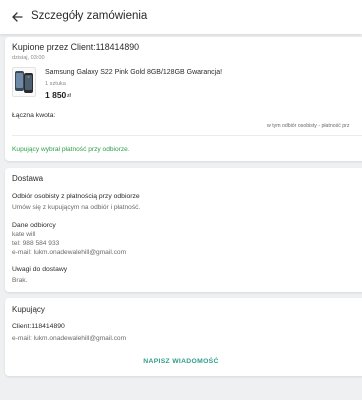  I want to click on buyer-section-title: Kupujący, so click(28, 309).